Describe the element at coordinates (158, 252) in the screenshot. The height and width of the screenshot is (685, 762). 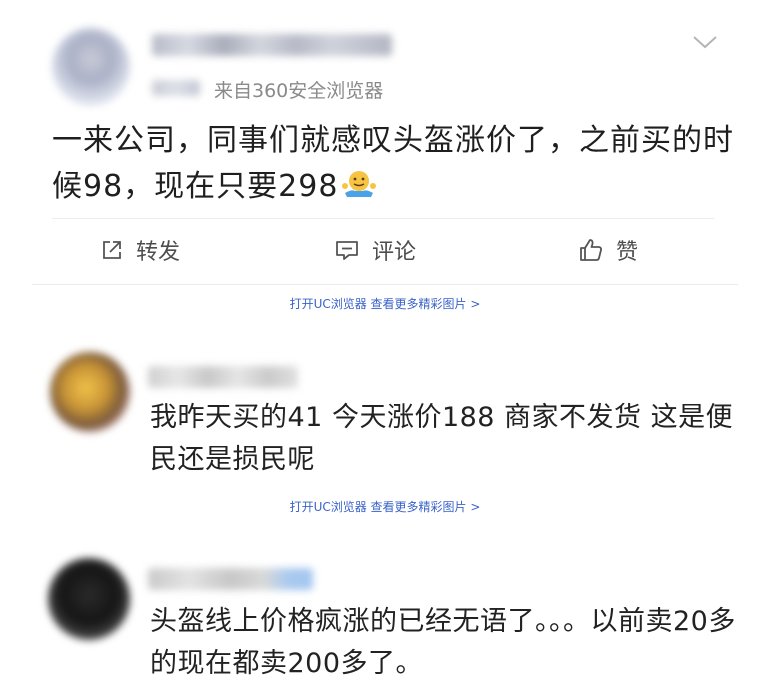
I see `repost-label: 转发` at that location.